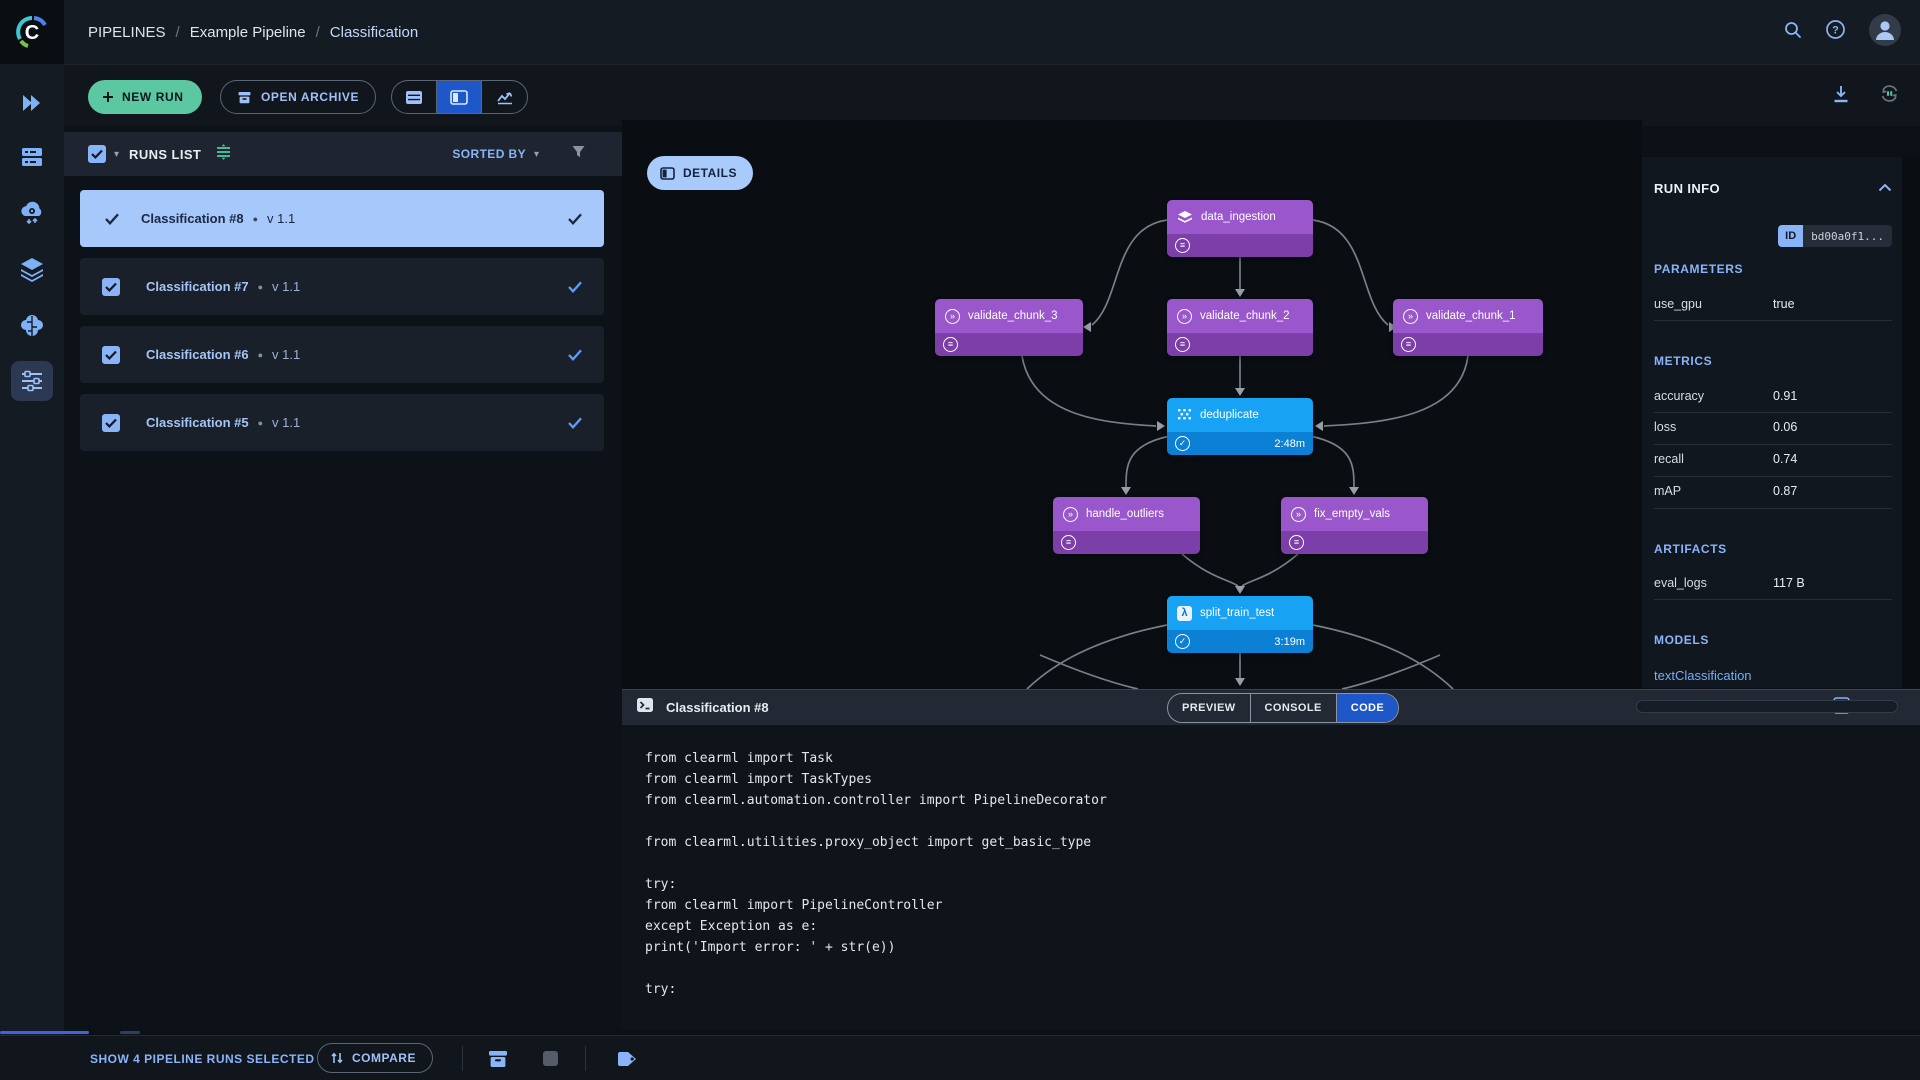 This screenshot has height=1080, width=1920. I want to click on dag-node-deduplicate: deduplicate ✓ 2:48m, so click(1240, 426).